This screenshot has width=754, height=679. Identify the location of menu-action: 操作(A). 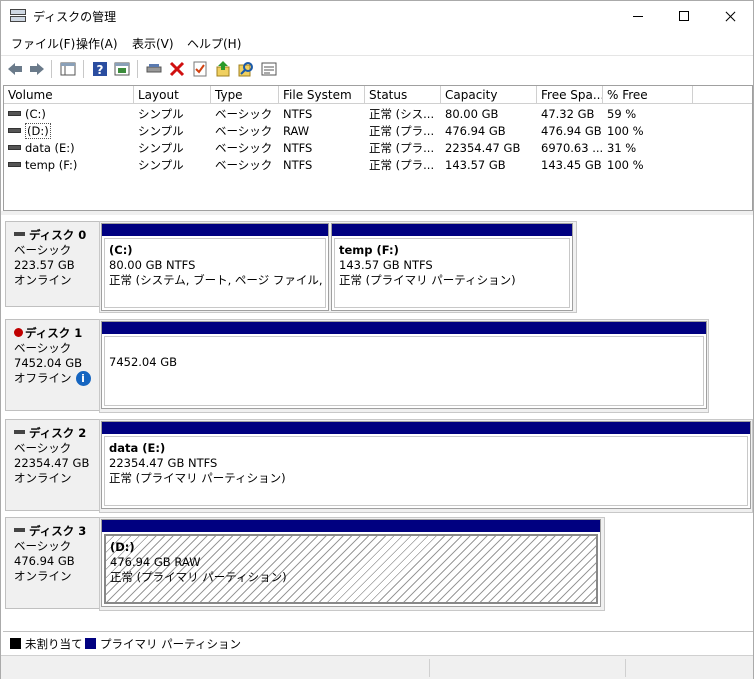
(97, 43).